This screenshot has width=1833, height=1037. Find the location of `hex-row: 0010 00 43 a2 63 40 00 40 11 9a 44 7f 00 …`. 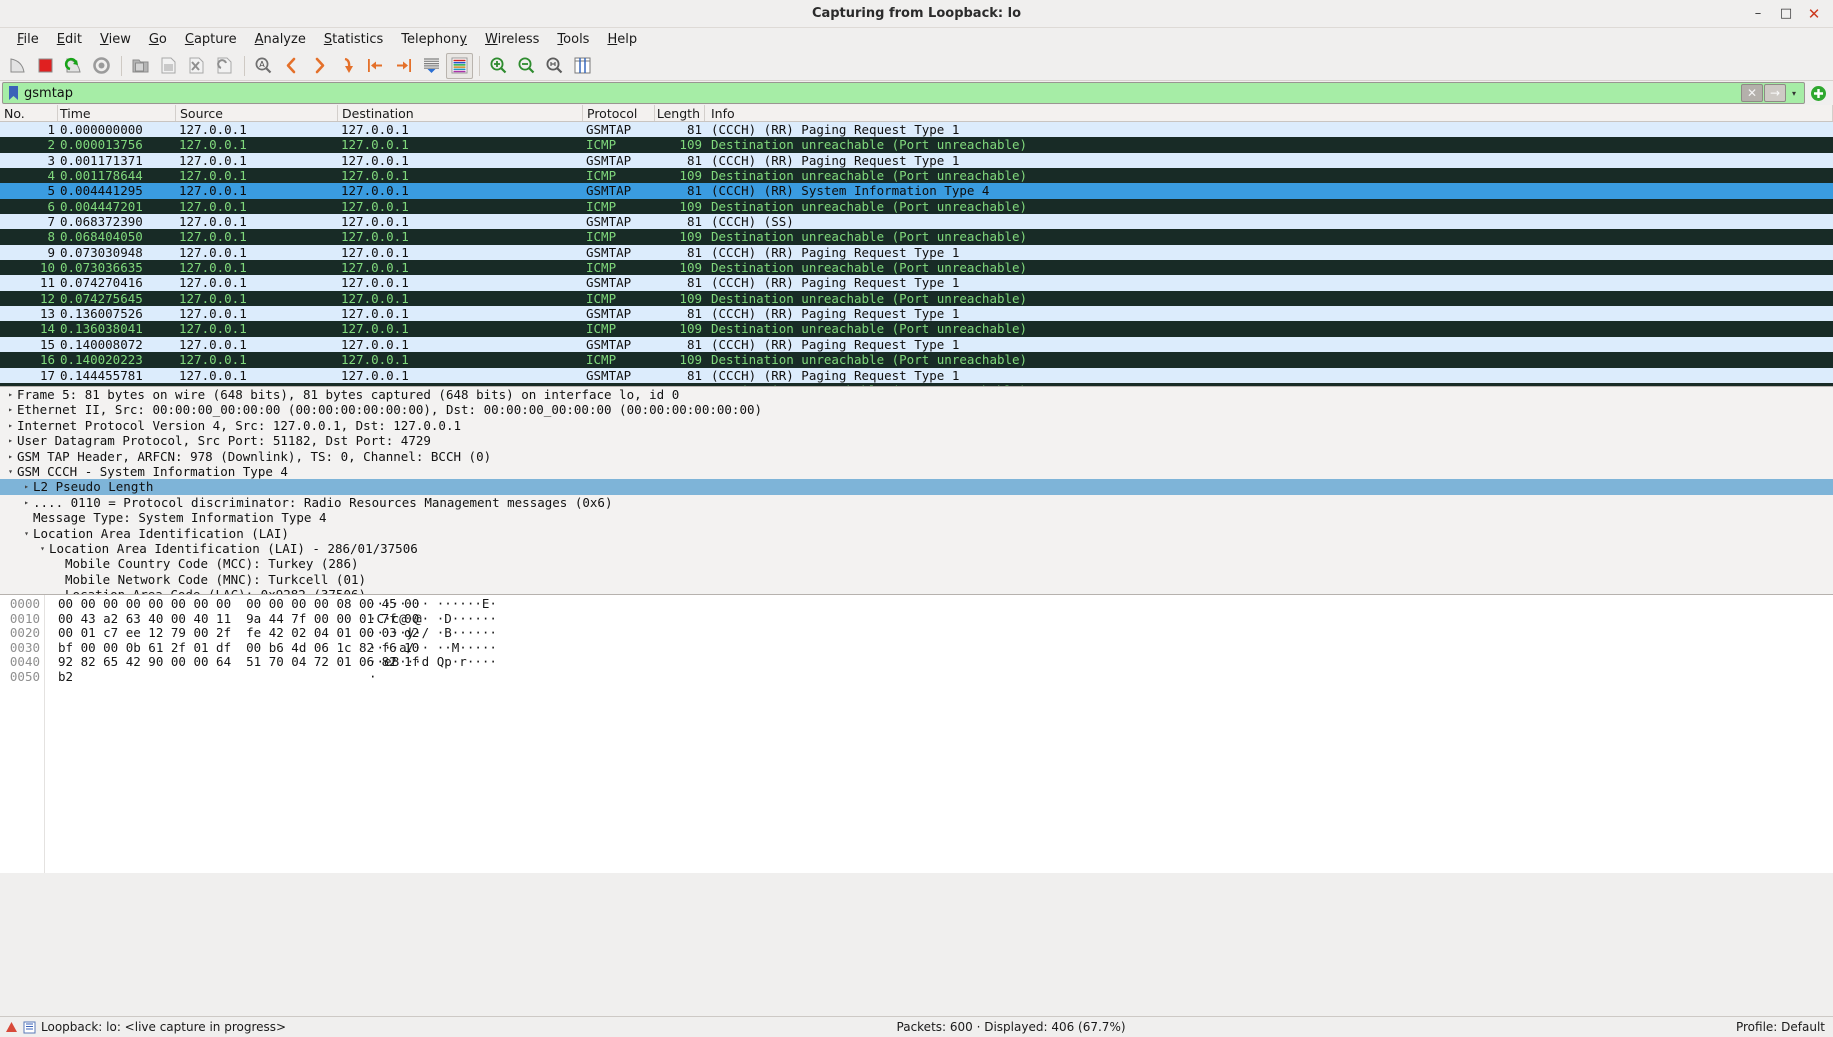

hex-row: 0010 00 43 a2 63 40 00 40 11 9a 44 7f 00 … is located at coordinates (916, 619).